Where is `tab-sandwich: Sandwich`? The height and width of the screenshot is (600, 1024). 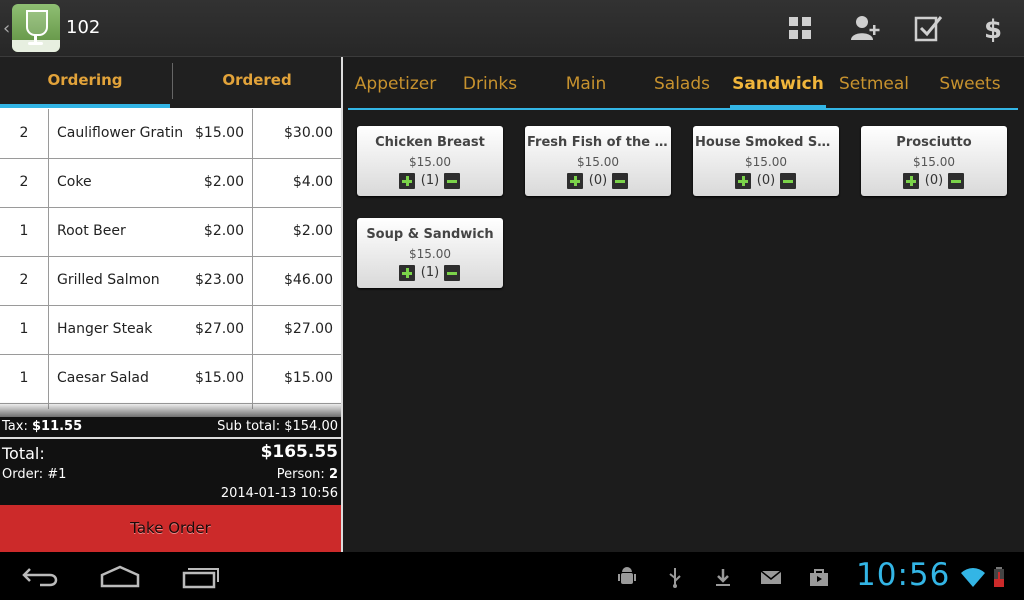 tab-sandwich: Sandwich is located at coordinates (778, 83).